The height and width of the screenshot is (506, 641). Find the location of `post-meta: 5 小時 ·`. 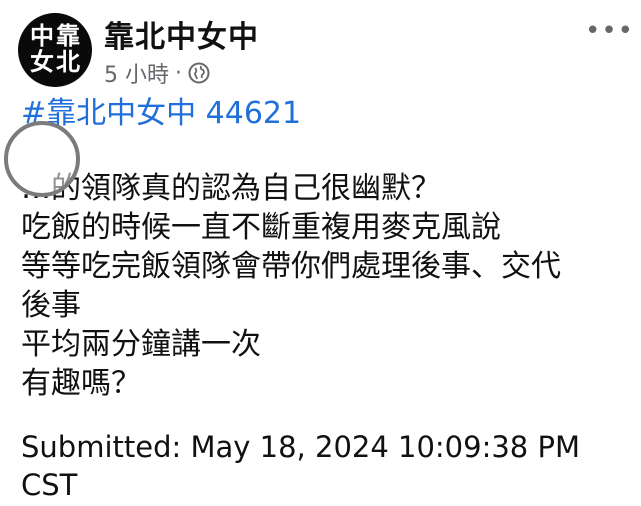

post-meta: 5 小時 · is located at coordinates (157, 73).